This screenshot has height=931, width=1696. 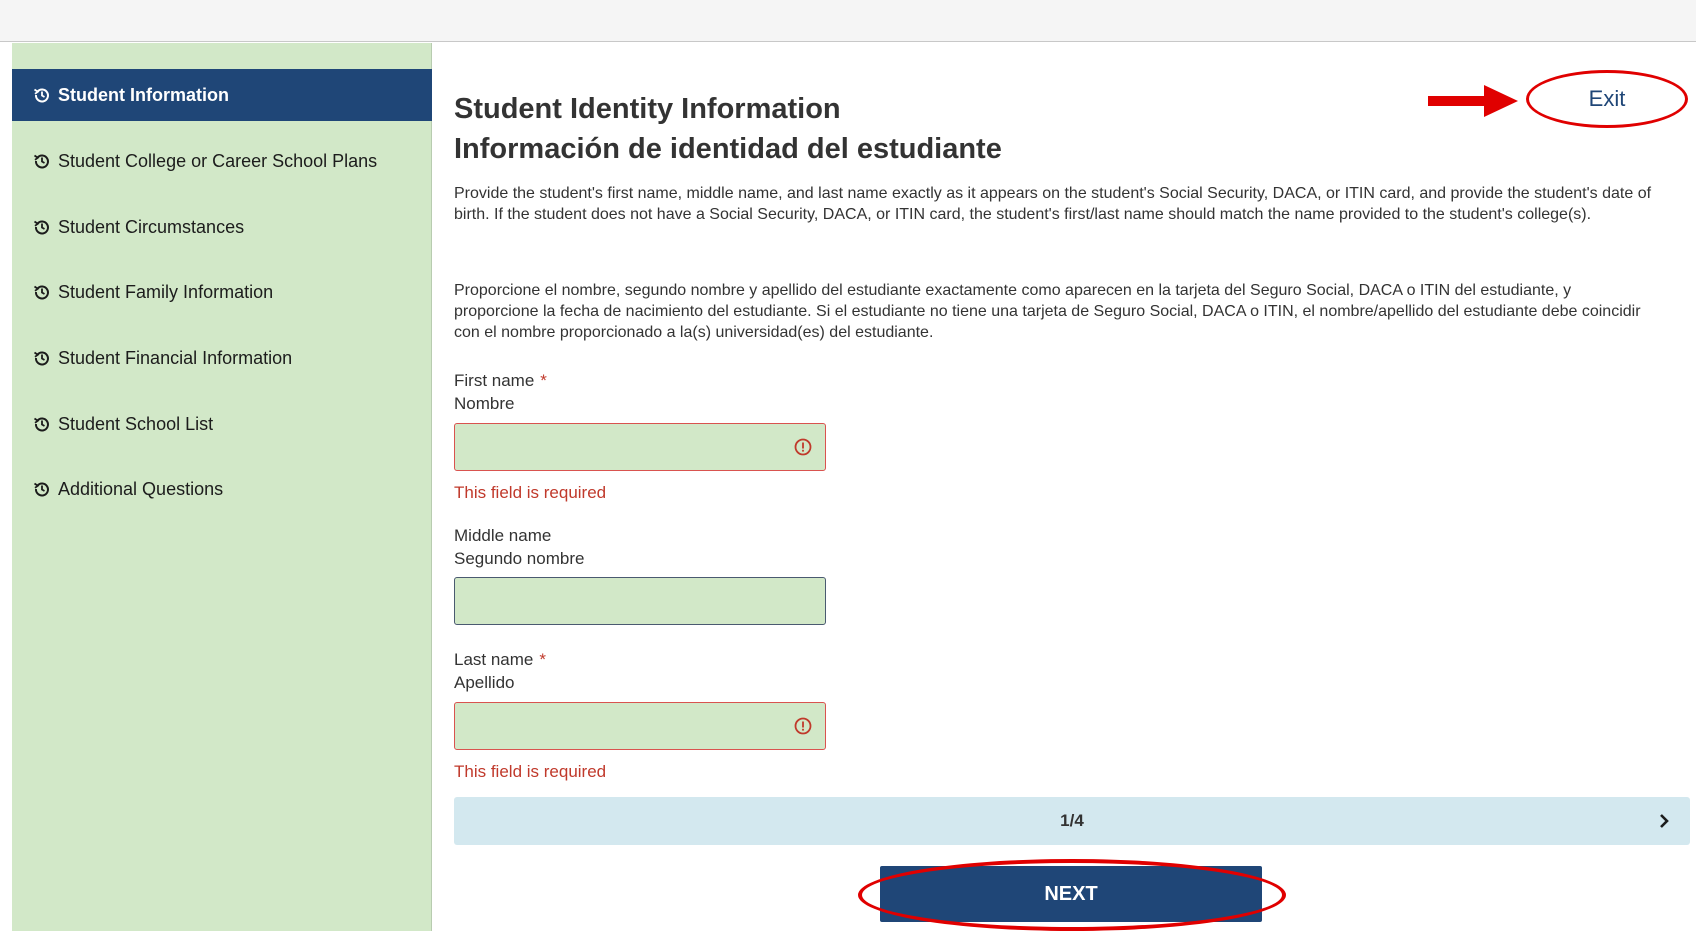 I want to click on first-name-field, so click(x=640, y=447).